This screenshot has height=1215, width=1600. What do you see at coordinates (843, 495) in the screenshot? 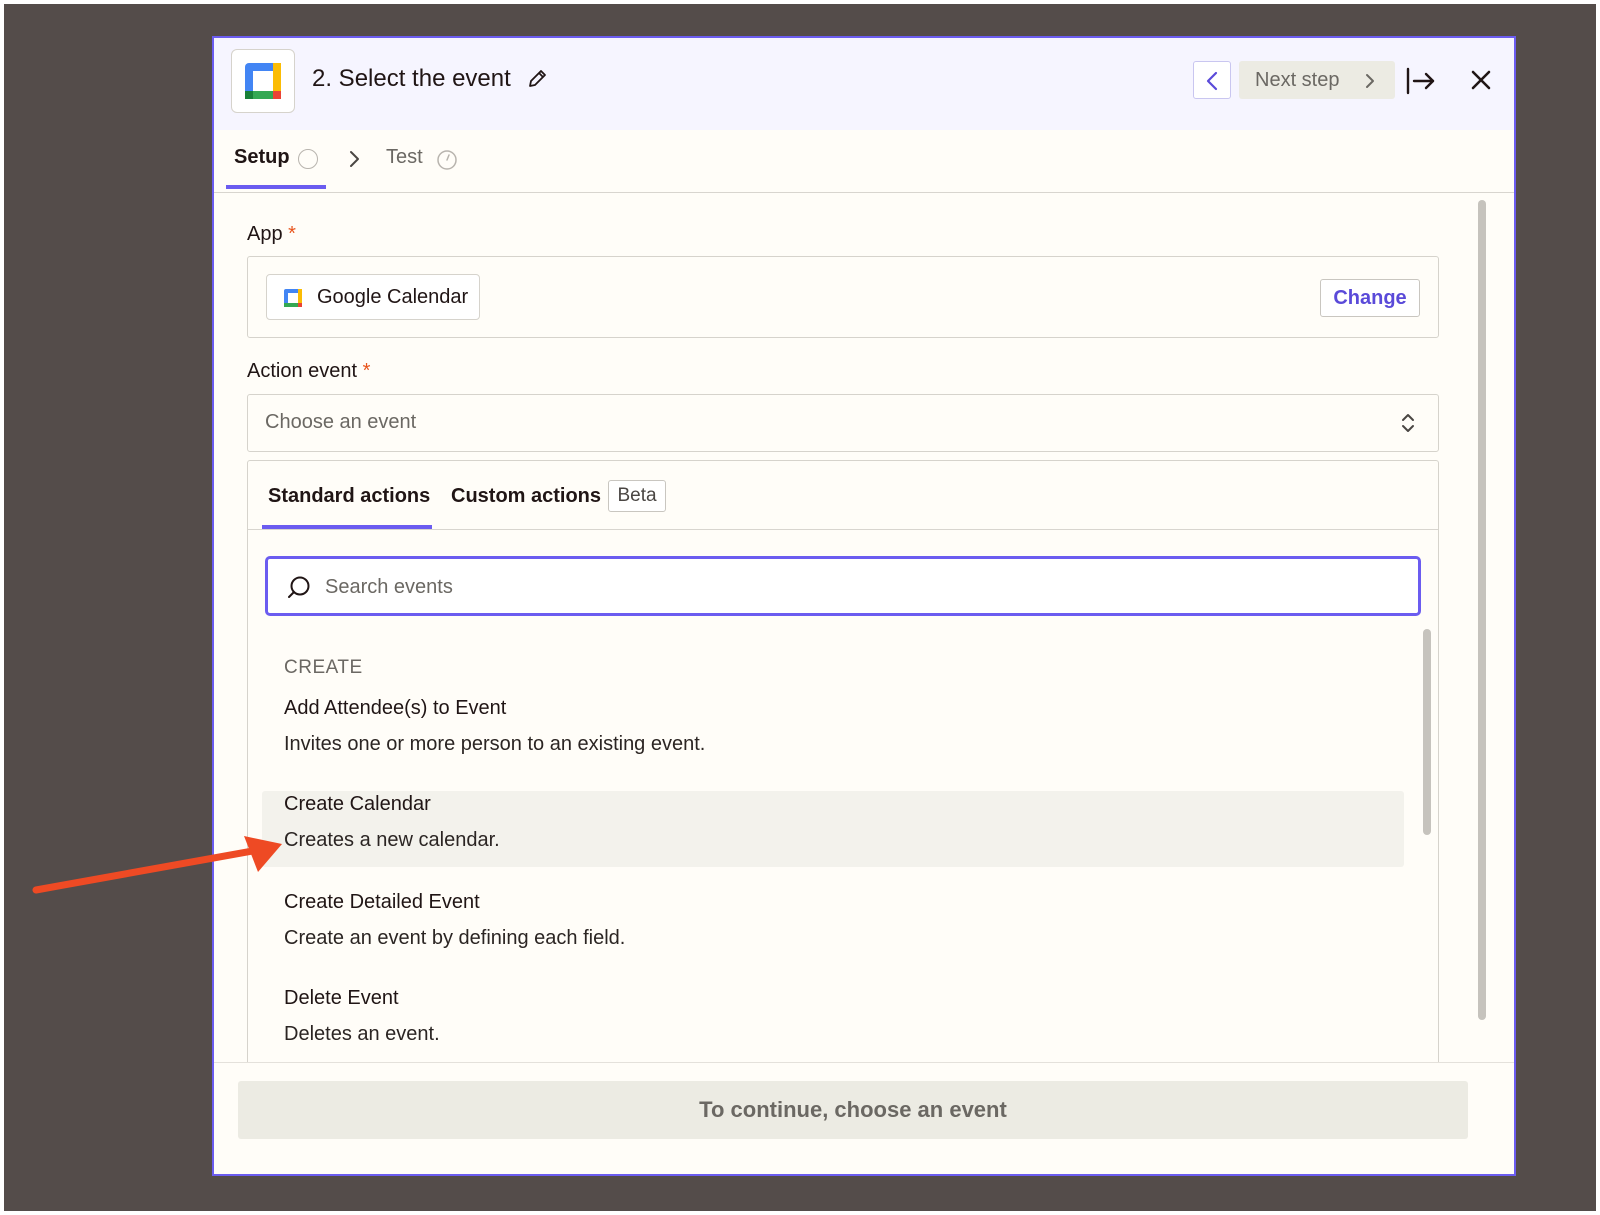
I see `dropdown-tabs: Standard actions Custom actions Beta` at bounding box center [843, 495].